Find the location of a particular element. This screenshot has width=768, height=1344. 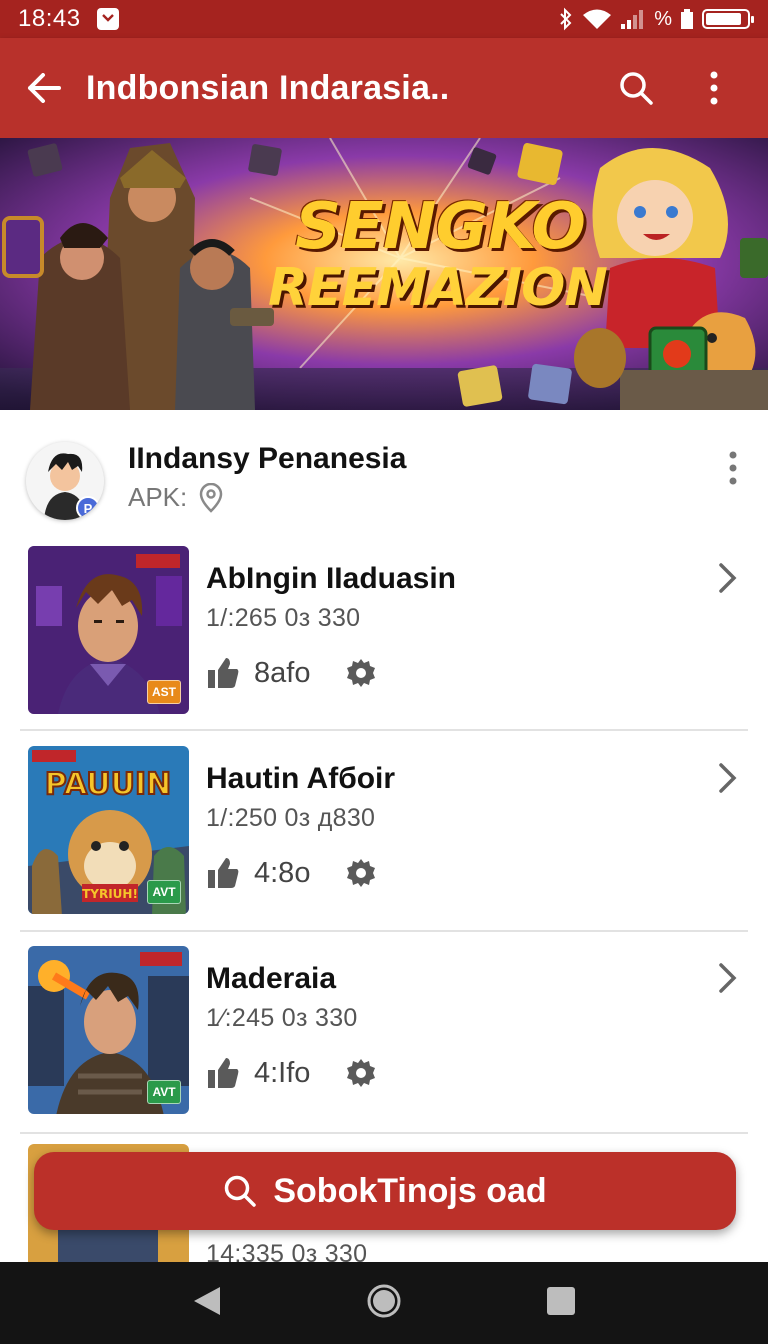

battery-icon is located at coordinates (728, 19).